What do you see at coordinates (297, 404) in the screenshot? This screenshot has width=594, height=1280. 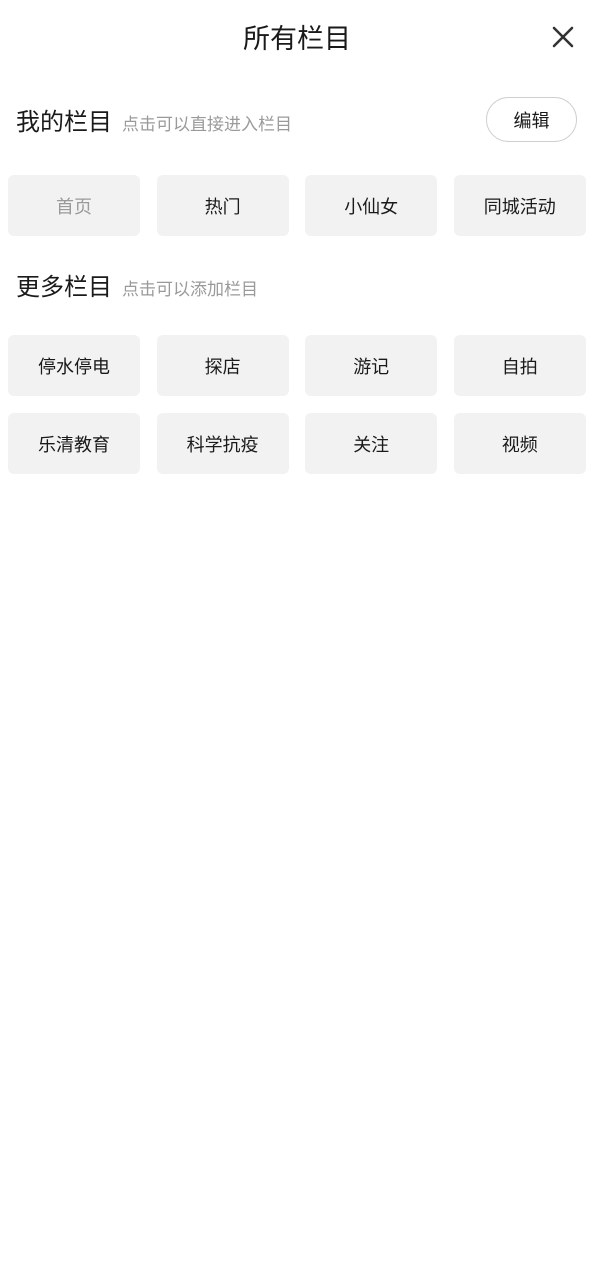 I see `more-channels-grid: 停水停电 探店 游记 自拍 乐清教育 科学抗疫 关注 视频` at bounding box center [297, 404].